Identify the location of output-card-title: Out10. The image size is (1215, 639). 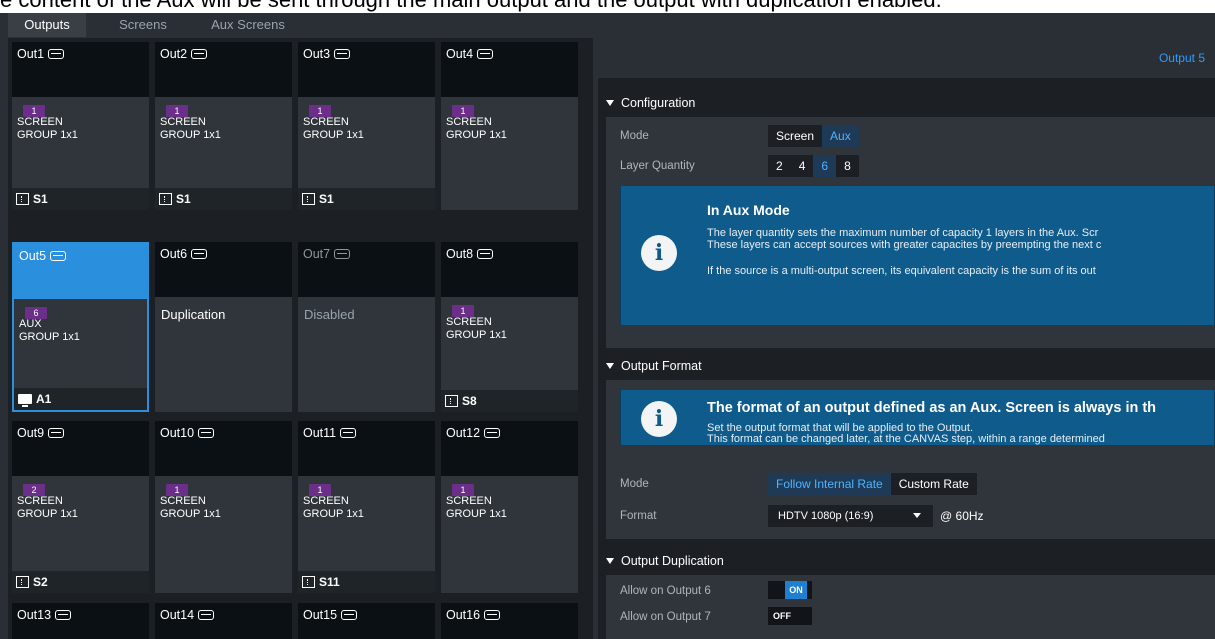
(187, 433).